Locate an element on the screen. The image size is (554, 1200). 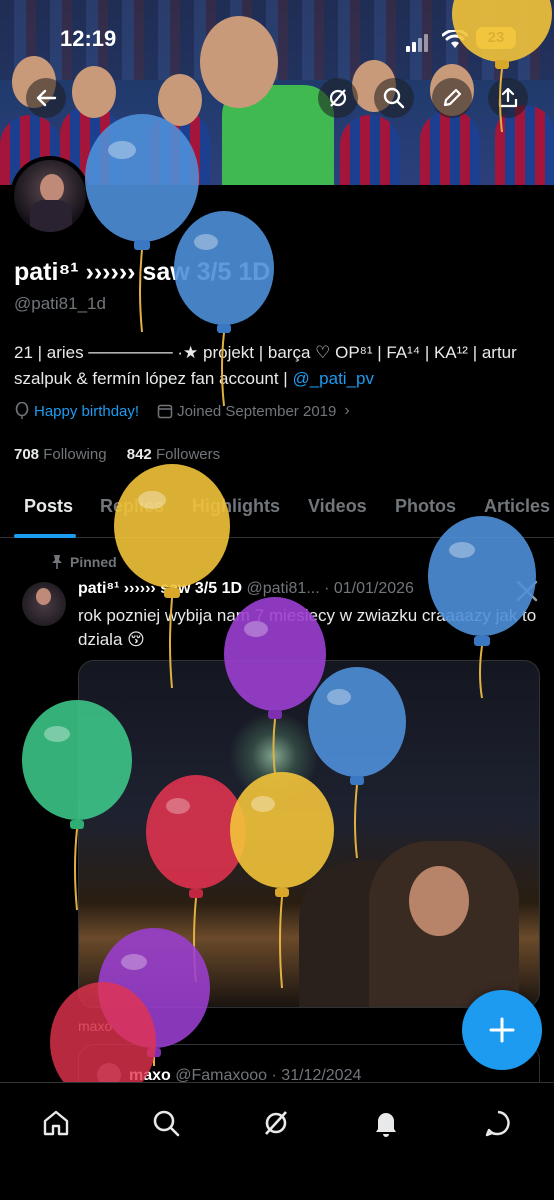
post-avatar-face is located at coordinates (43, 596).